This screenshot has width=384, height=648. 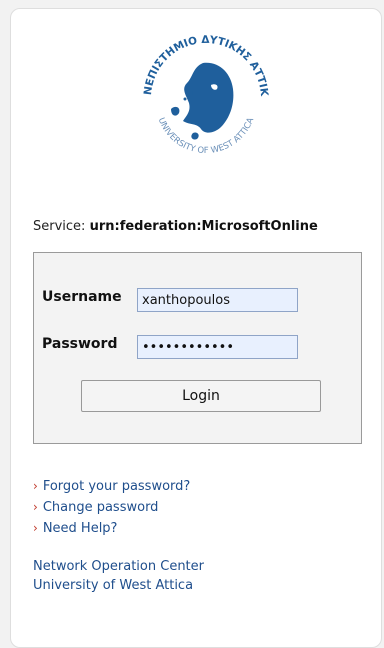 I want to click on username-label: Username, so click(x=82, y=297).